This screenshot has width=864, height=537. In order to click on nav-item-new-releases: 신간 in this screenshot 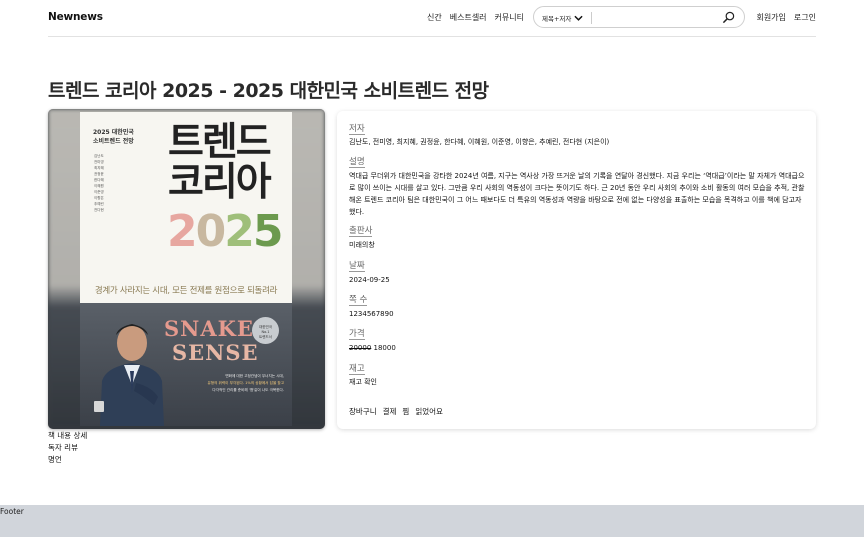, I will do `click(434, 17)`.